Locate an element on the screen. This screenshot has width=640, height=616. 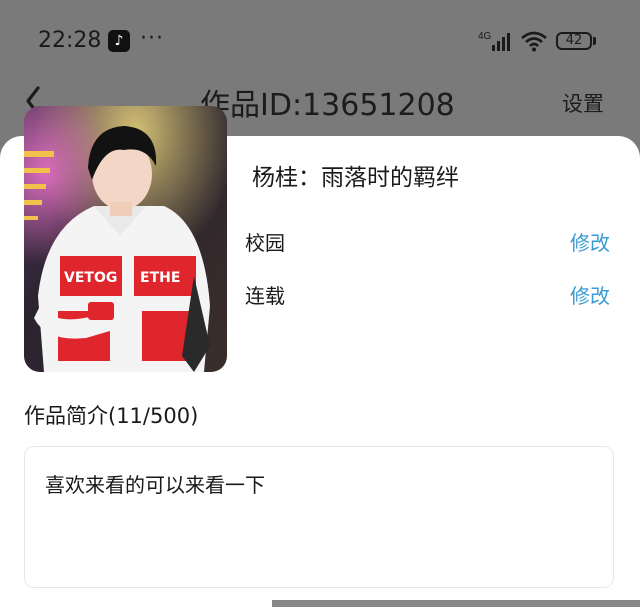
status-time: 22:28 is located at coordinates (70, 40).